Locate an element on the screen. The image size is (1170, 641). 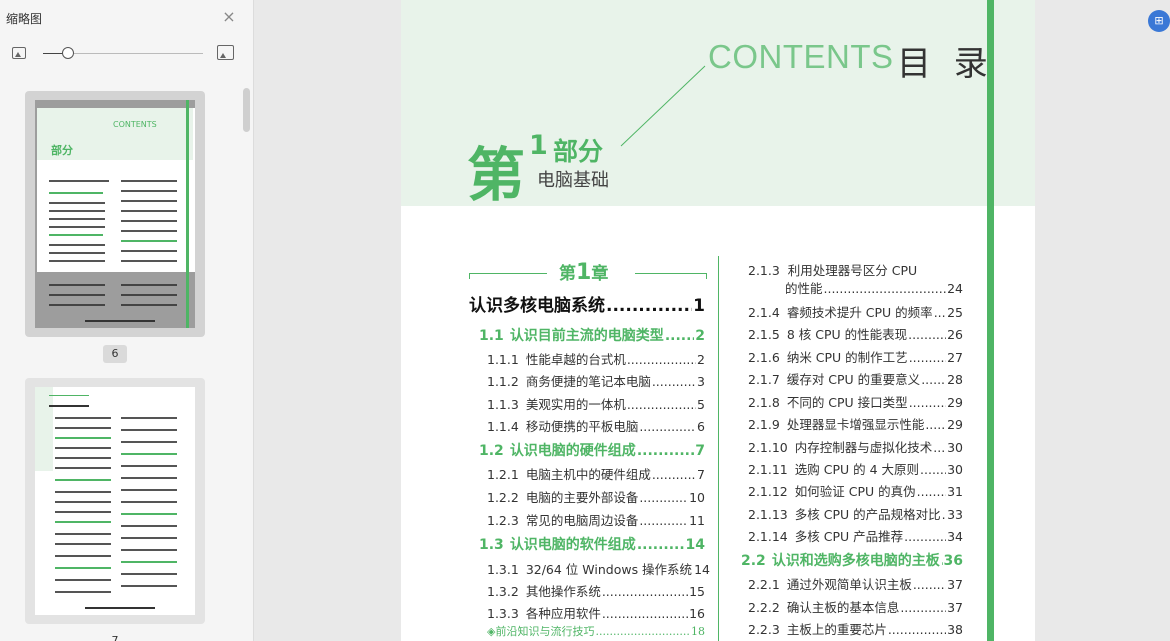
thumbnail-contents-text: CONTENTS is located at coordinates (135, 124).